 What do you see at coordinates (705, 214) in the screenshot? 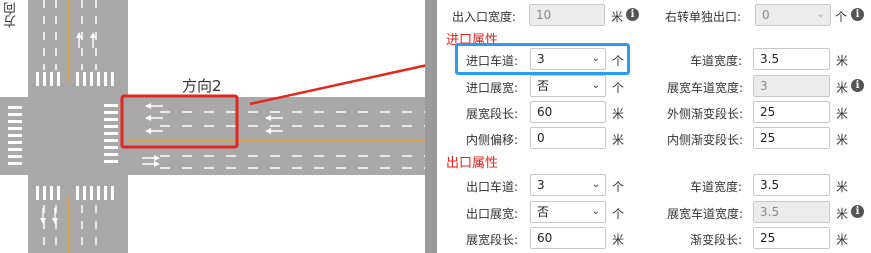
I see `exit-widen-lane-width-label: 展宽车道宽度:` at bounding box center [705, 214].